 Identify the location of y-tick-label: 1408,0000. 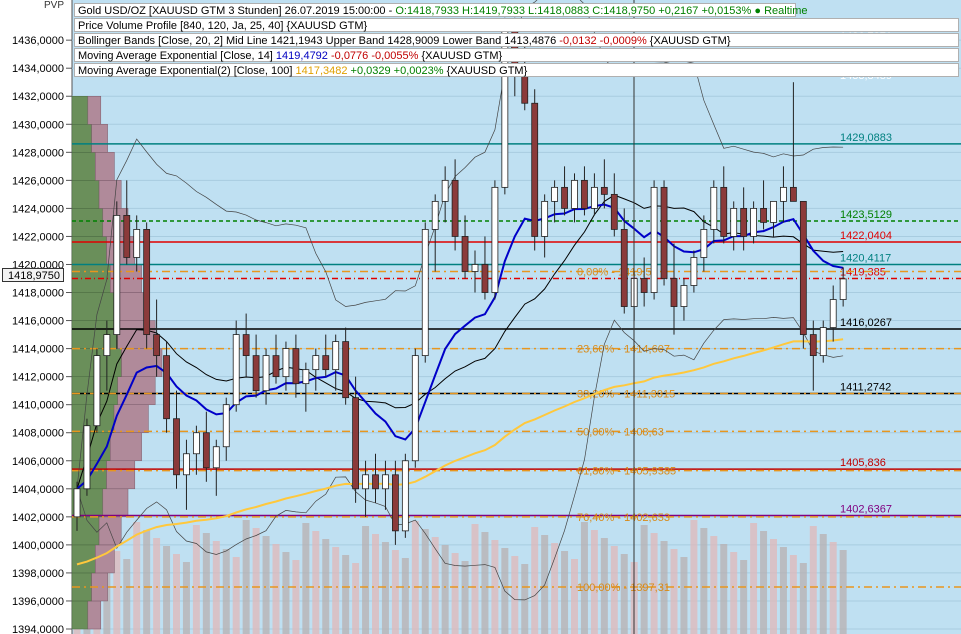
(38, 434).